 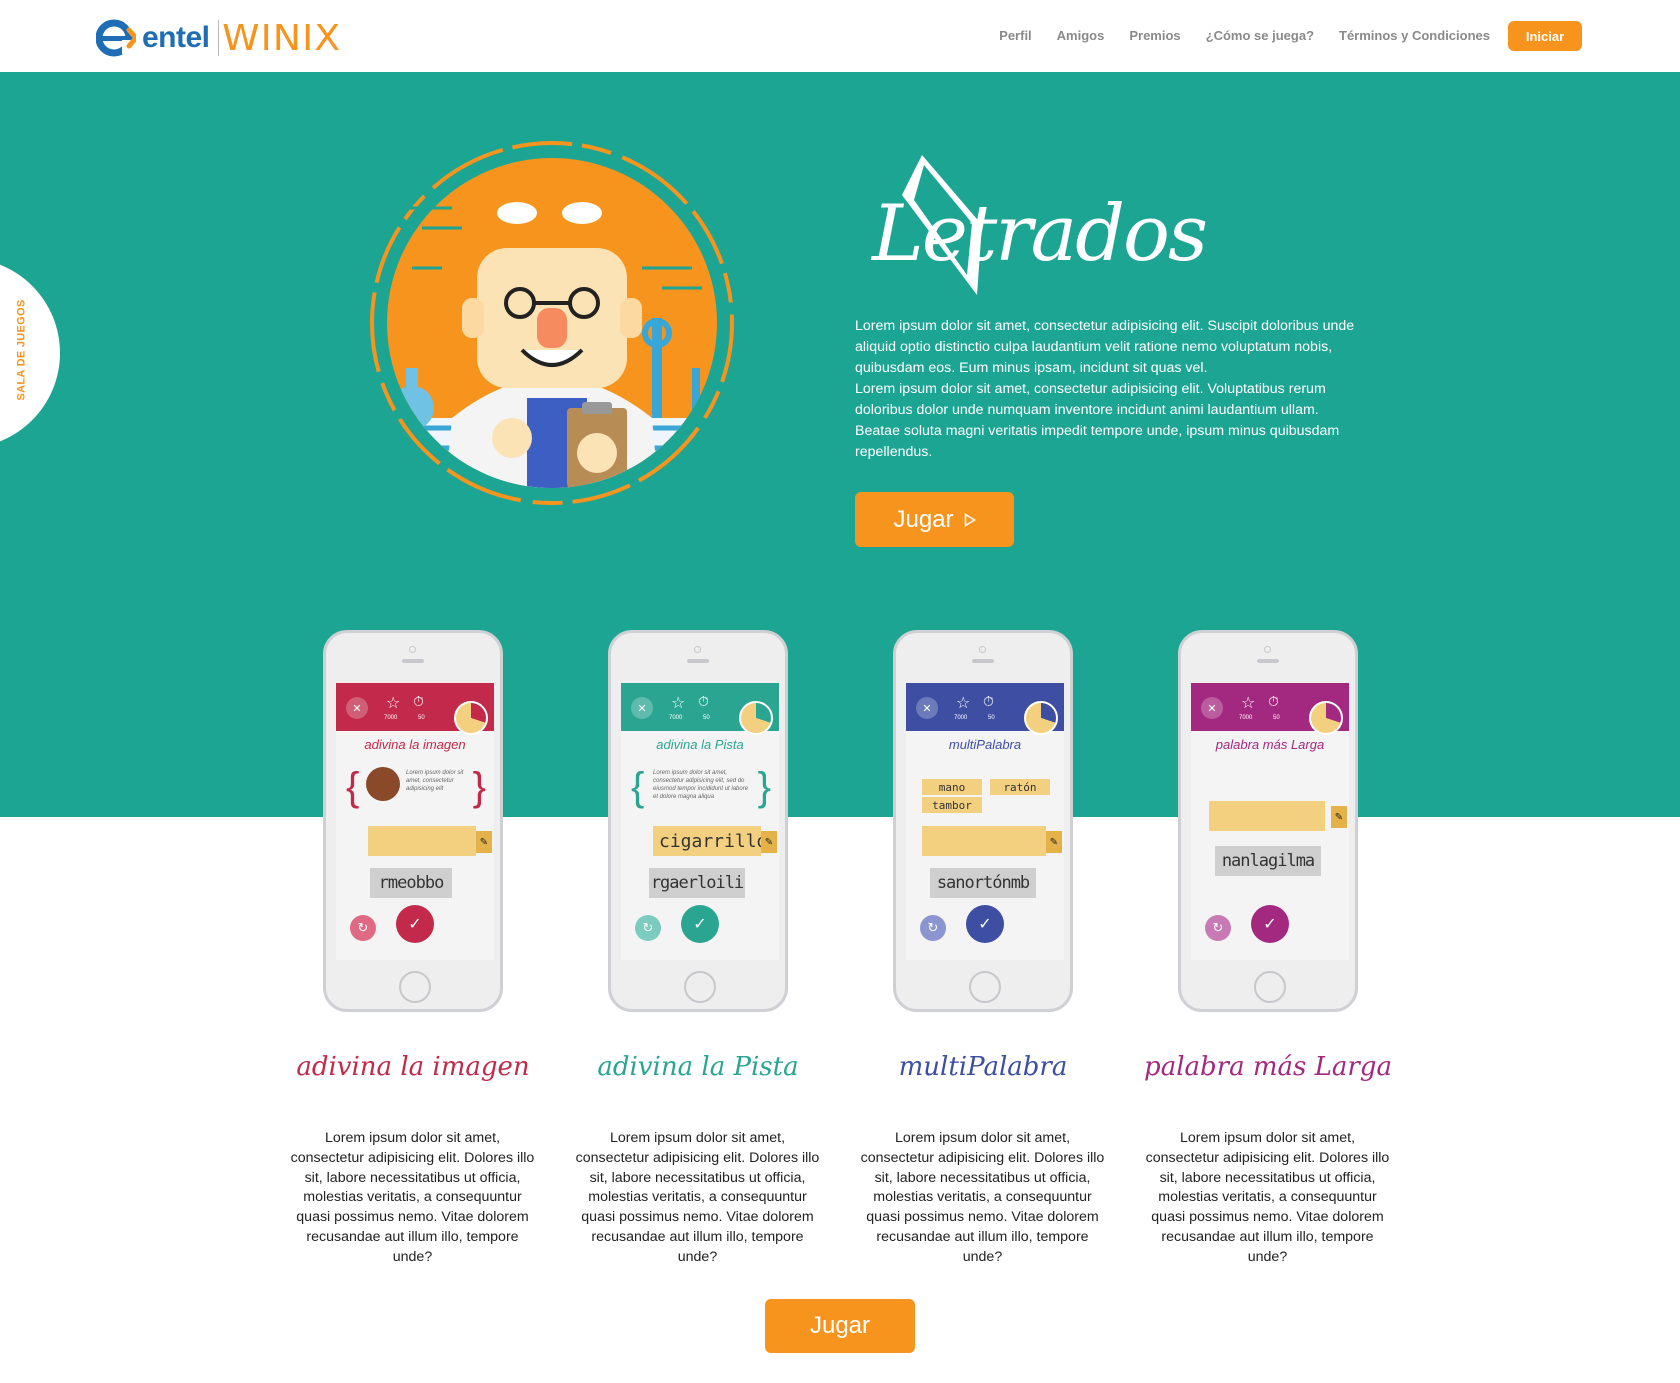 What do you see at coordinates (411, 883) in the screenshot?
I see `letter-tiles: rmeobbo` at bounding box center [411, 883].